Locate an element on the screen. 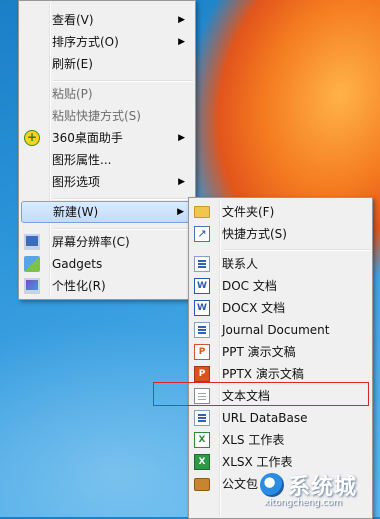 This screenshot has width=380, height=519. menu-item-view: 查看(V) ▶ is located at coordinates (107, 20).